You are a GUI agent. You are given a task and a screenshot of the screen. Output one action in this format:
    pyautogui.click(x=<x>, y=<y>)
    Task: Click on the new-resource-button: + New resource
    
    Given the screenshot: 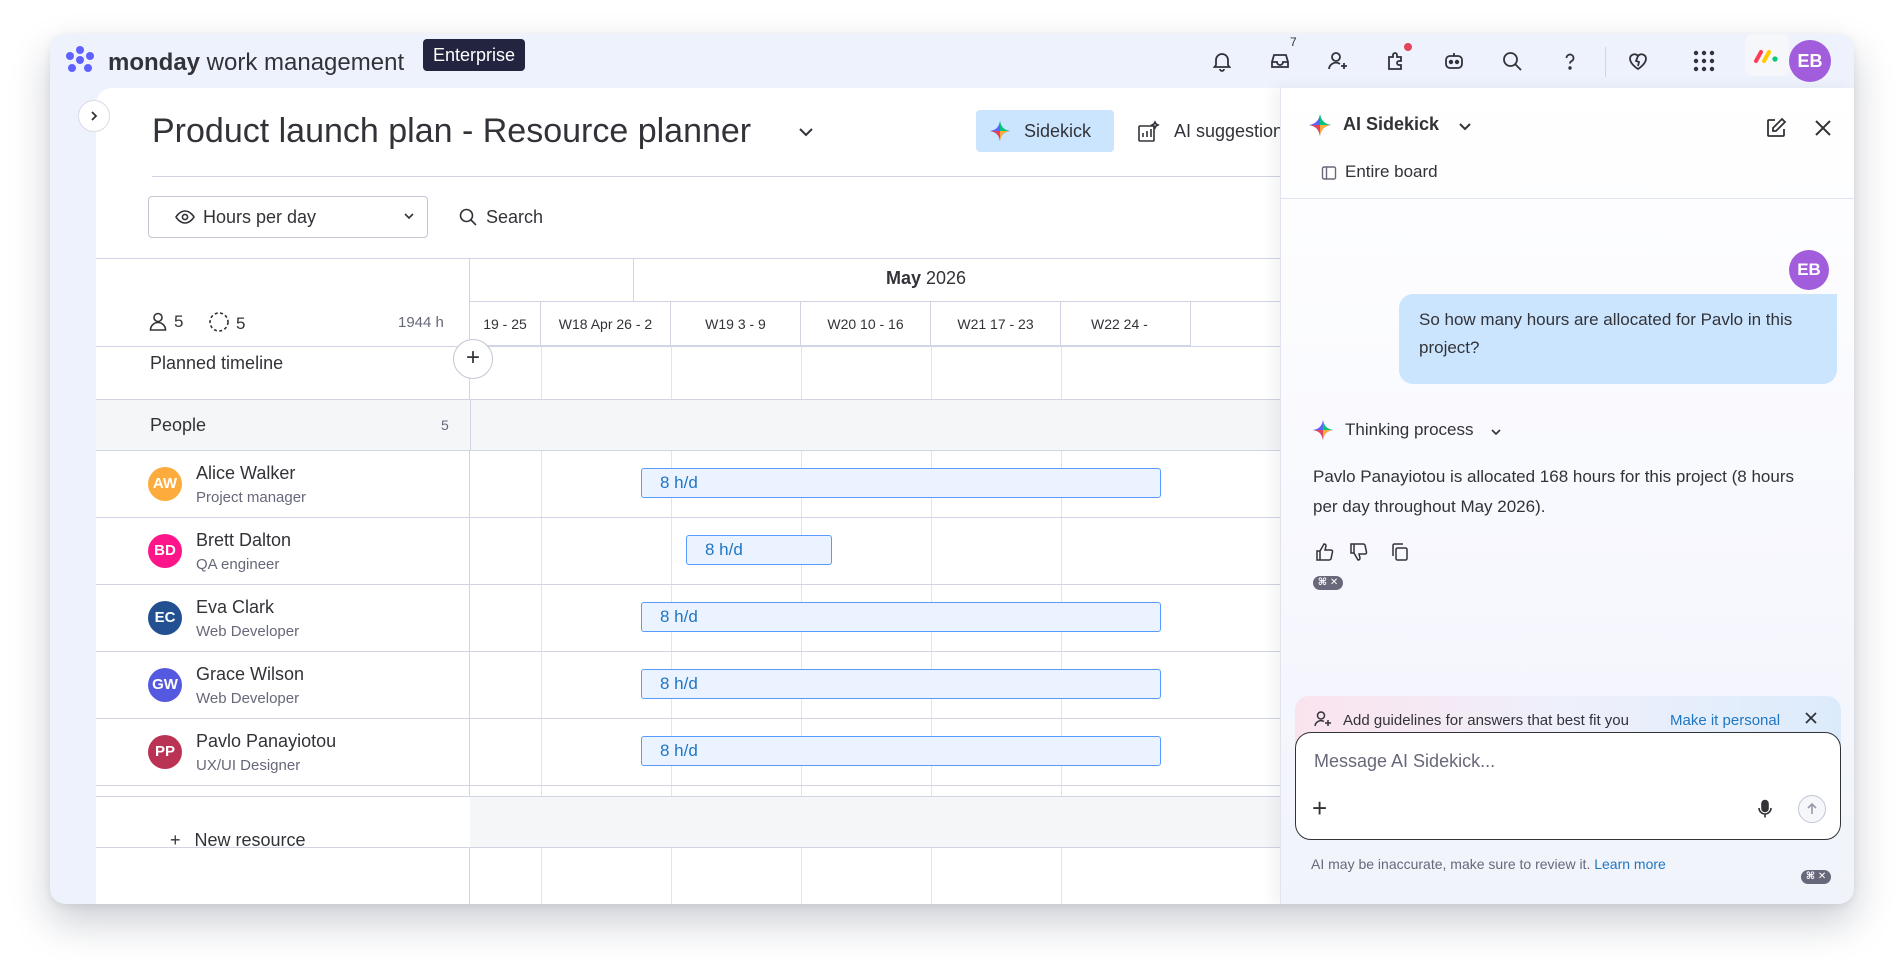 What is the action you would take?
    pyautogui.click(x=238, y=840)
    